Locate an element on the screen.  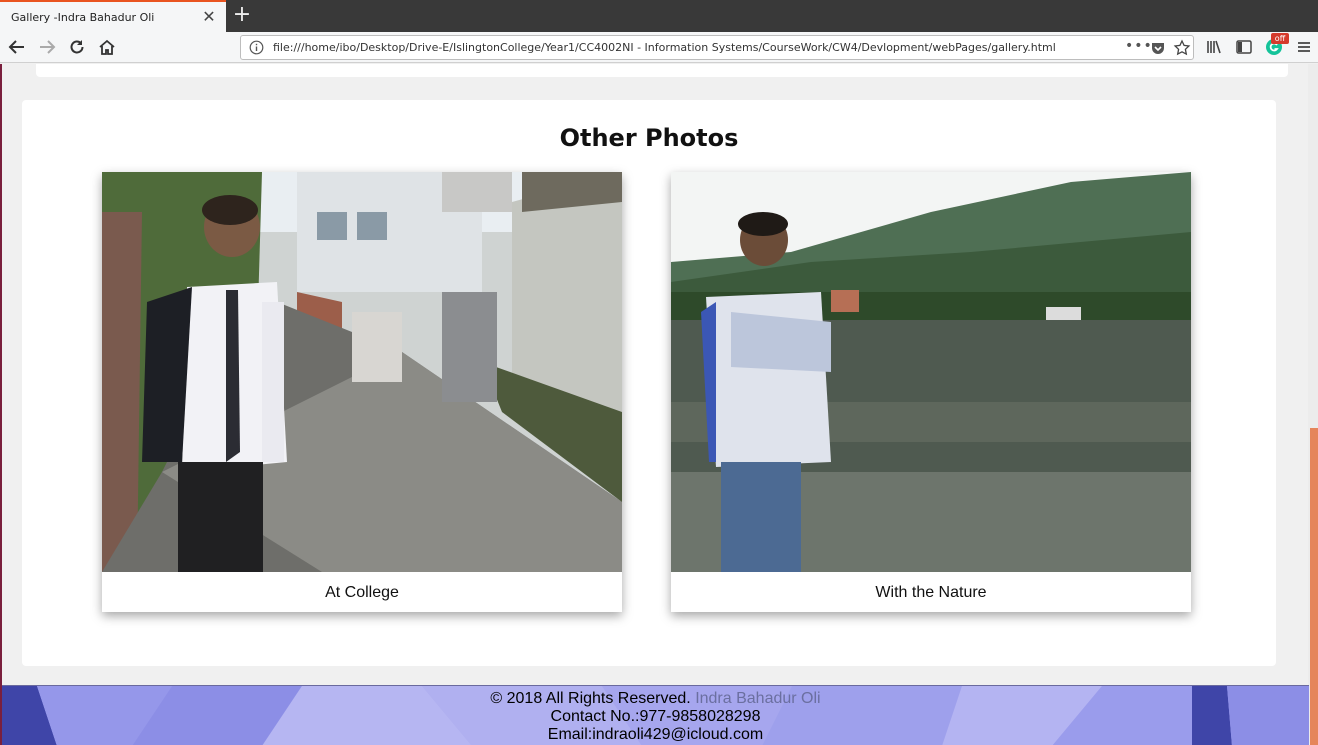
home-icon is located at coordinates (107, 47).